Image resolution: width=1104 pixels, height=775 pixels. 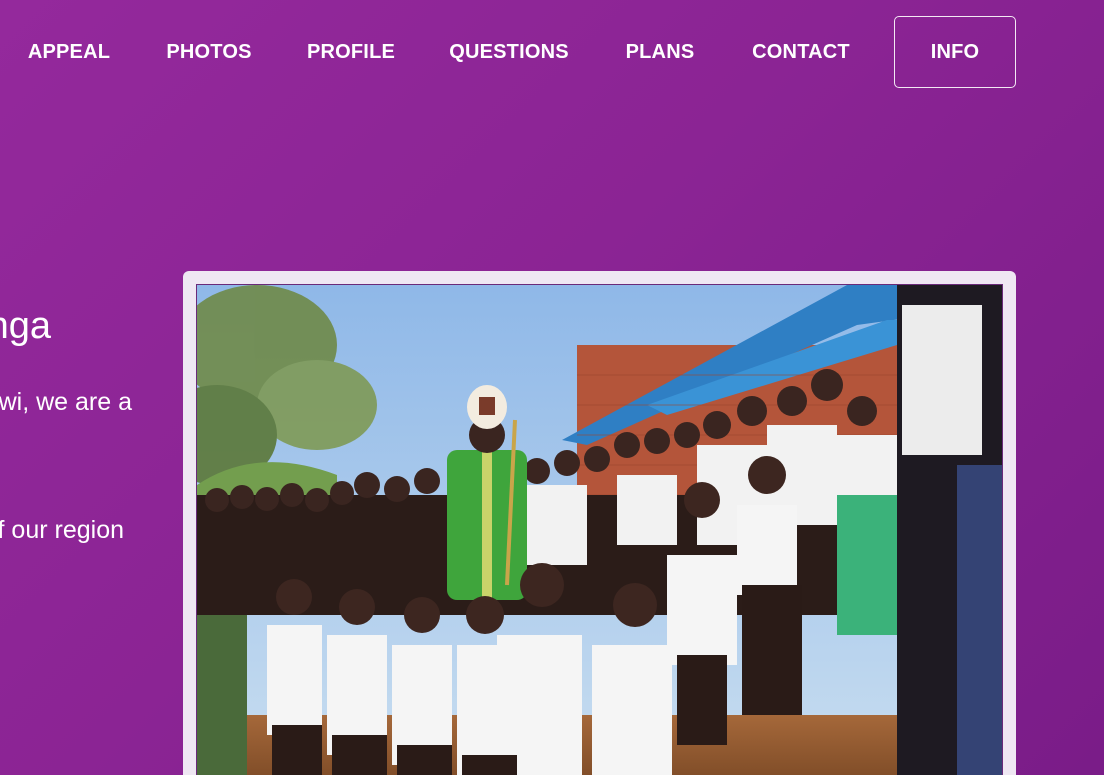 I want to click on hero-text-block: nga wi, we are a f our region, so click(x=87, y=430).